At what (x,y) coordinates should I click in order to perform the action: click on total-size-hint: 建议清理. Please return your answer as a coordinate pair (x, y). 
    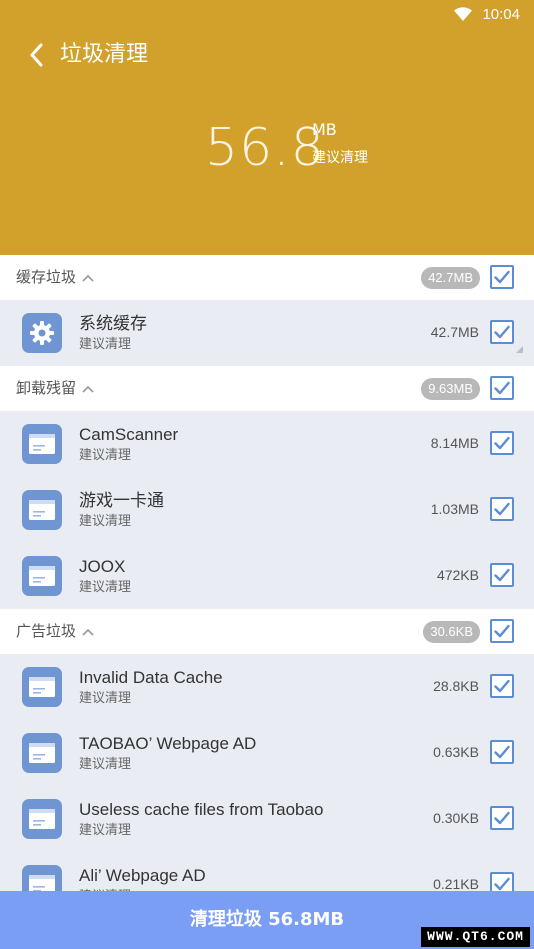
    Looking at the image, I should click on (340, 158).